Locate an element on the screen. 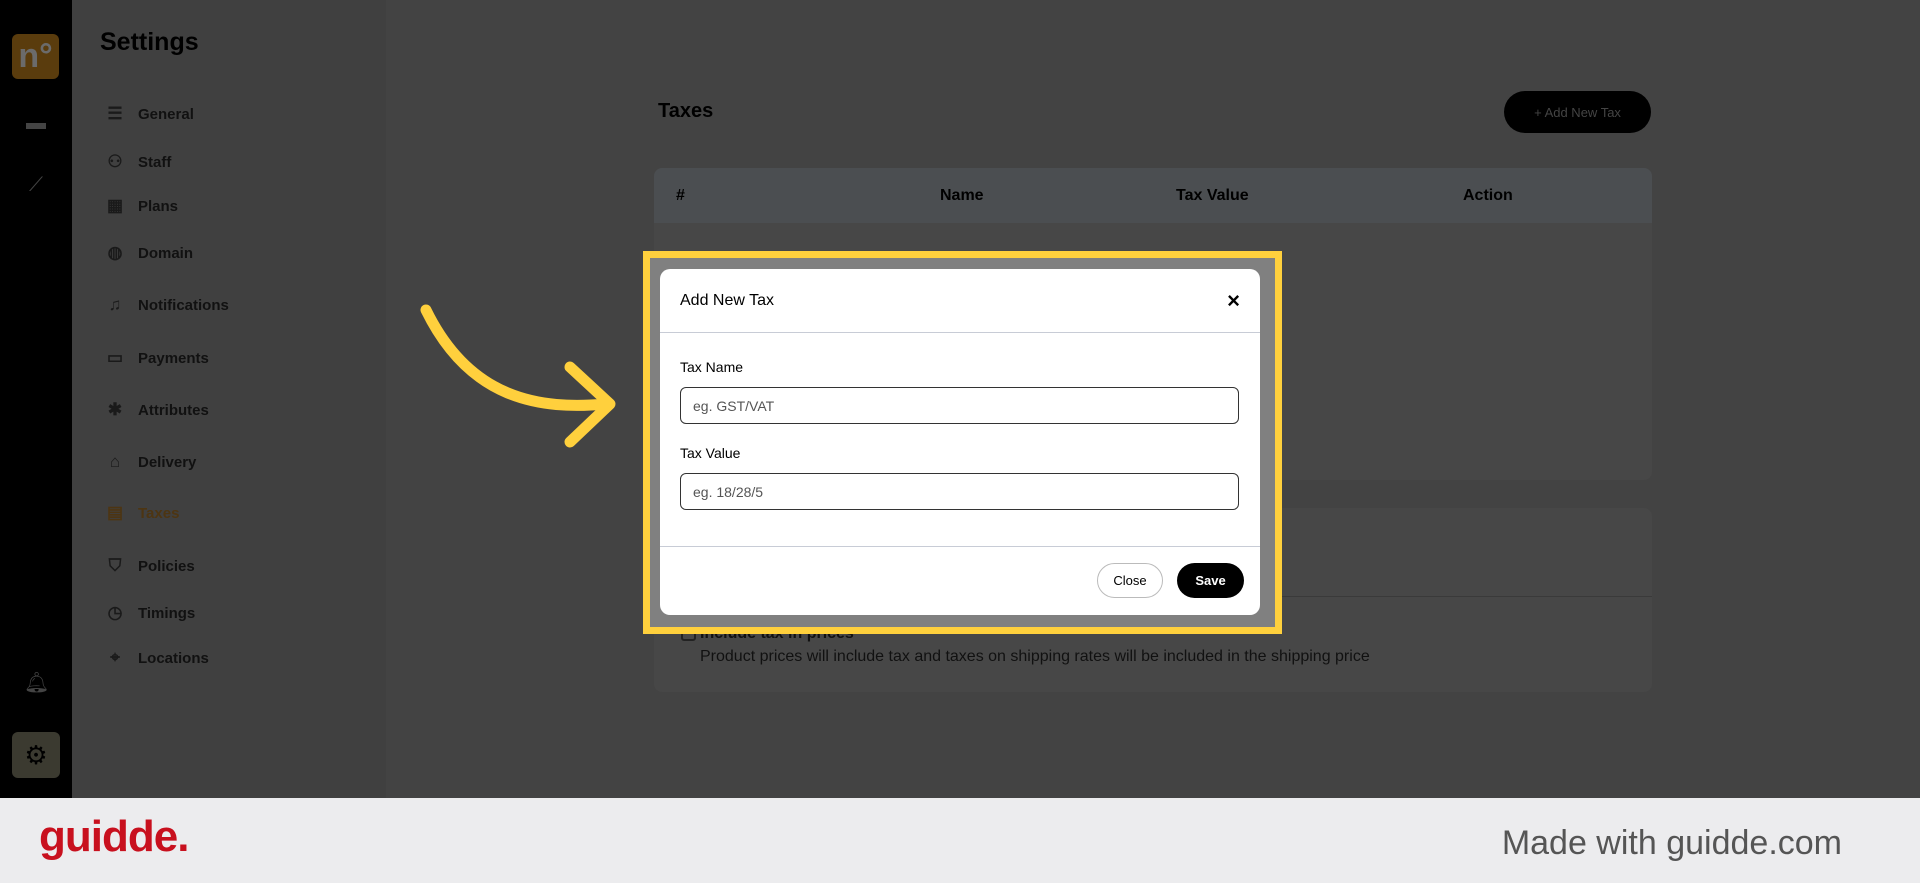  modal-footer-divider is located at coordinates (960, 546).